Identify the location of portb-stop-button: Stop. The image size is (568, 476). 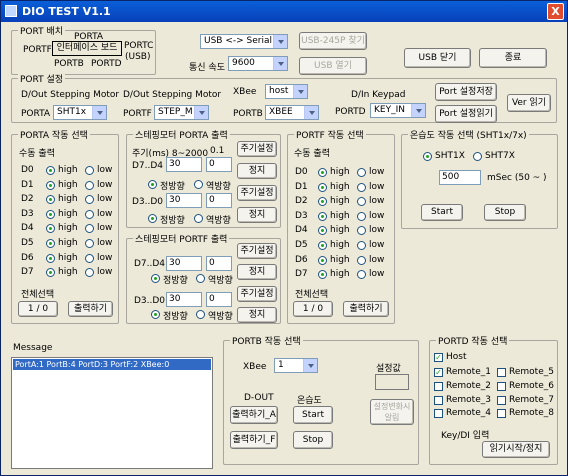
(313, 440).